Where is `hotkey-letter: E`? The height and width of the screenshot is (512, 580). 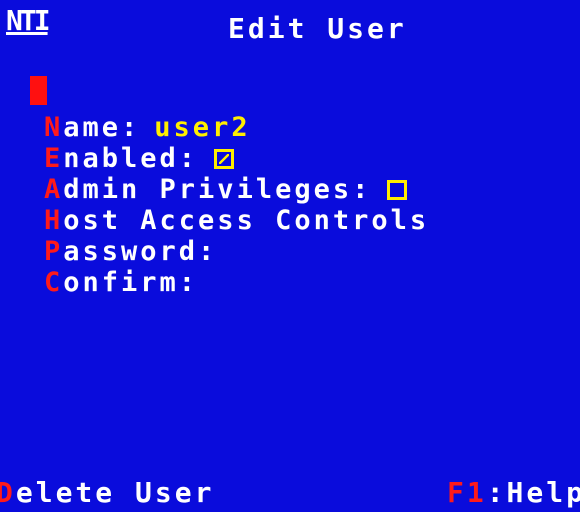 hotkey-letter: E is located at coordinates (54, 158).